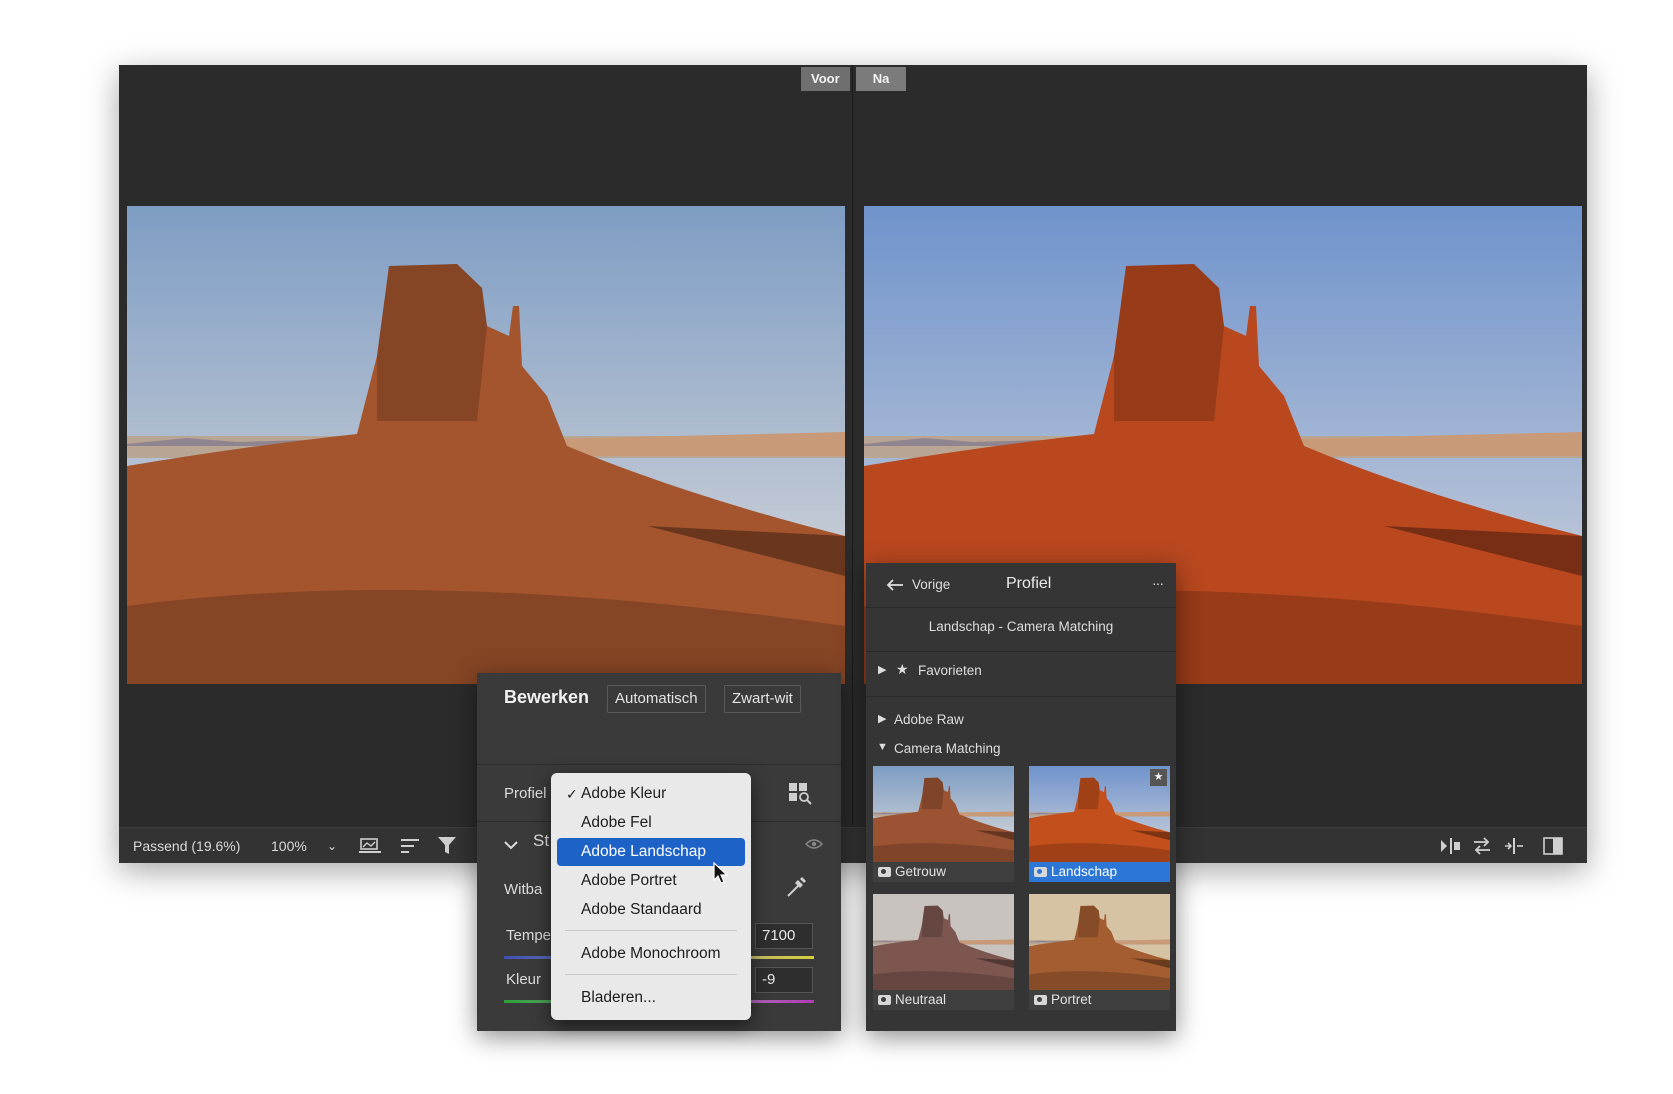  What do you see at coordinates (370, 846) in the screenshot?
I see `filmstrip-icon` at bounding box center [370, 846].